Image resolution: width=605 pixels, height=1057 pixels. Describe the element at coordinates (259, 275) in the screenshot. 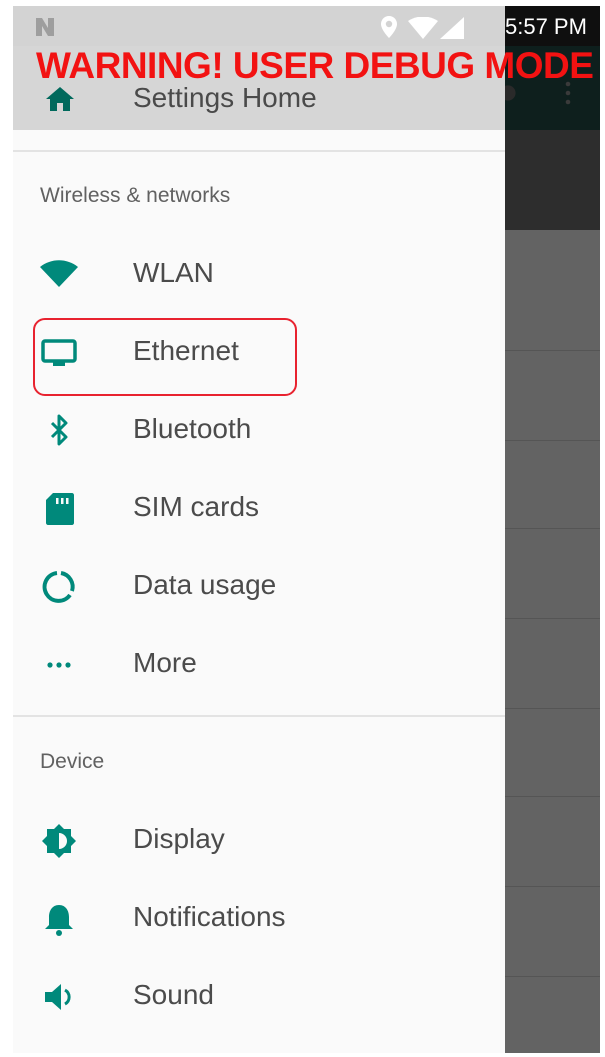

I see `drawer-item-wlan: WLAN` at that location.